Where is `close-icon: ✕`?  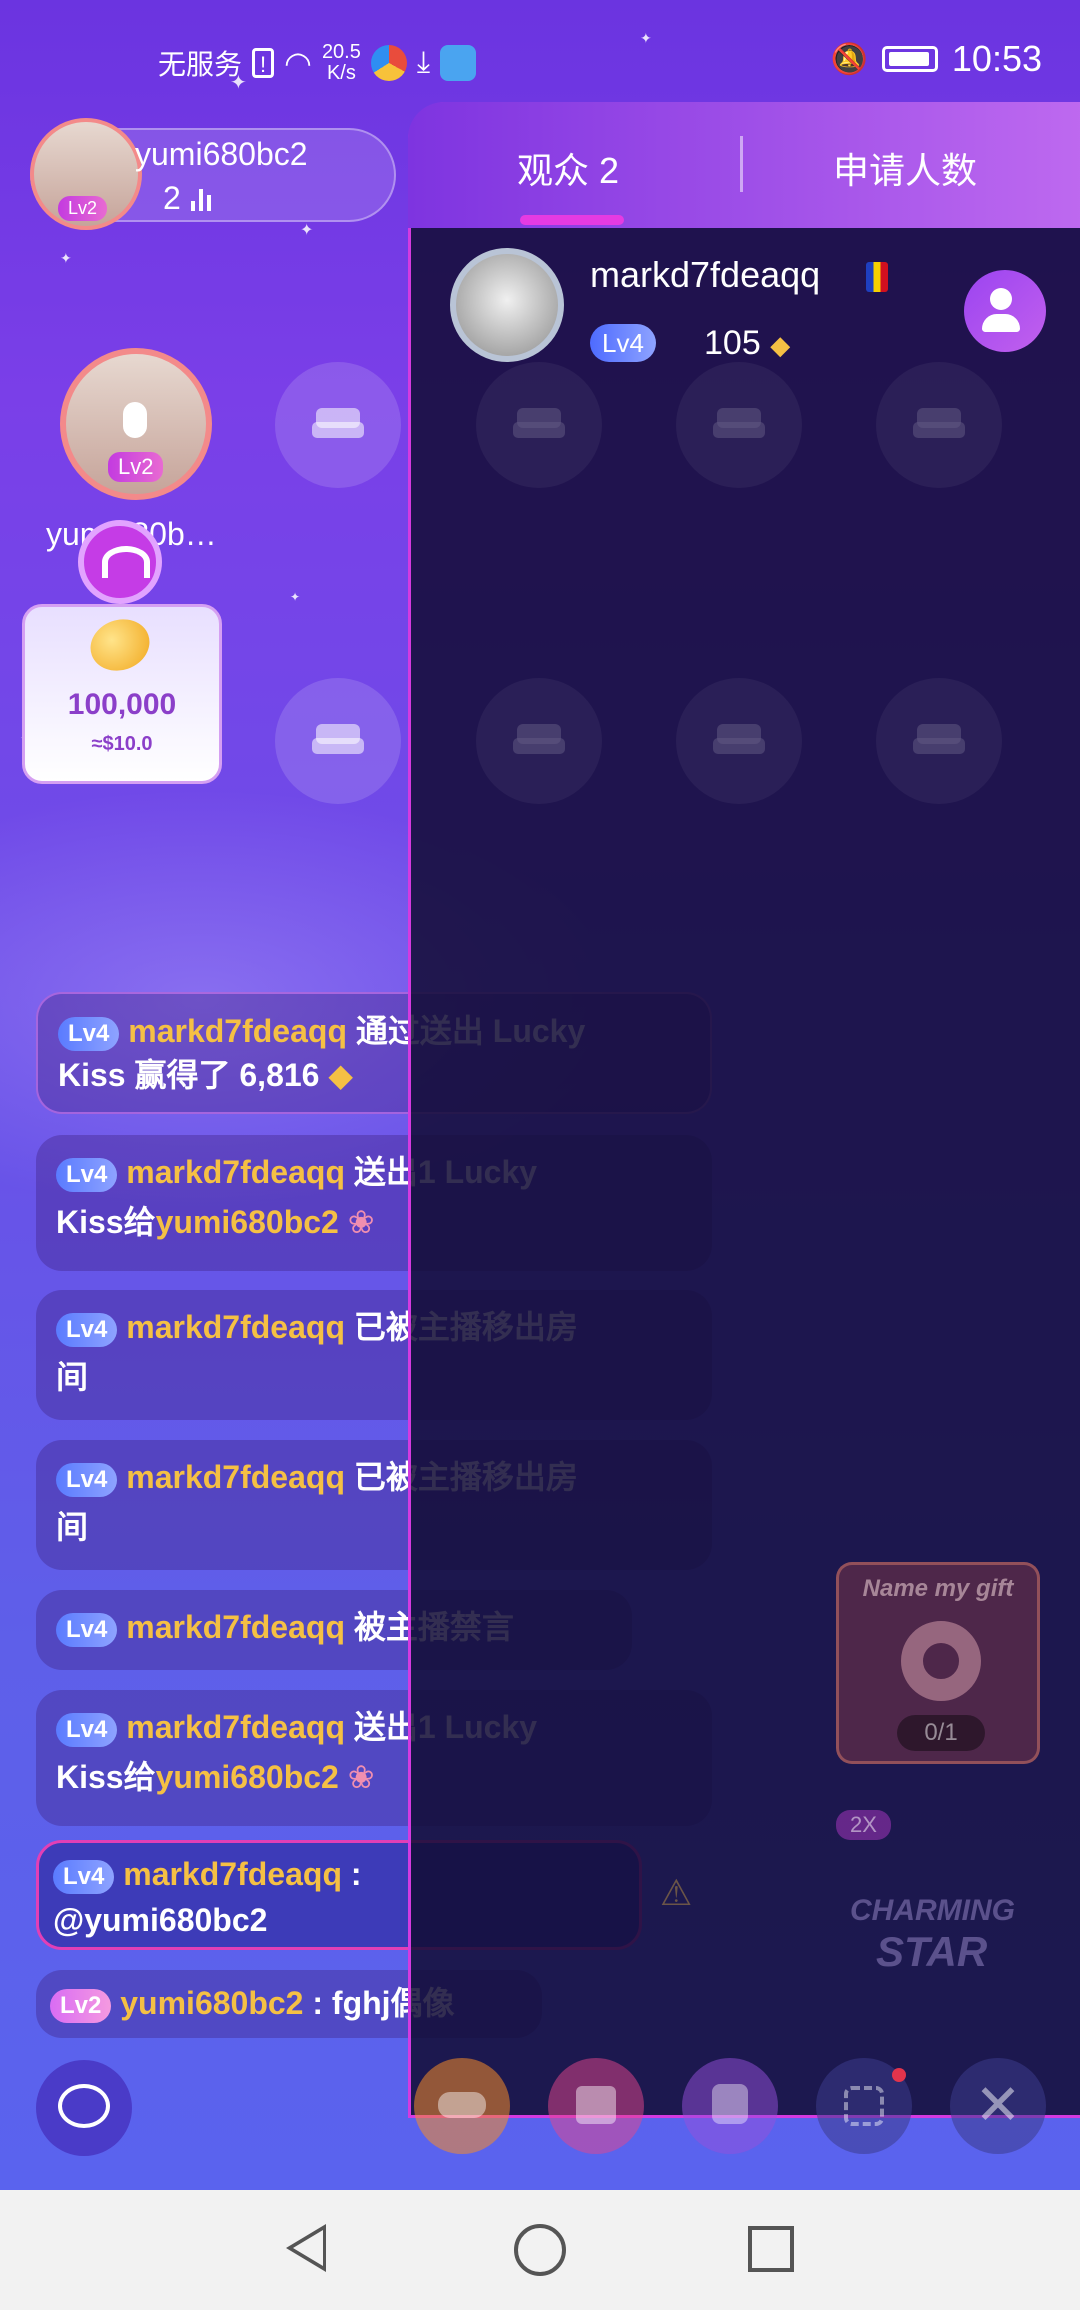 close-icon: ✕ is located at coordinates (998, 2104).